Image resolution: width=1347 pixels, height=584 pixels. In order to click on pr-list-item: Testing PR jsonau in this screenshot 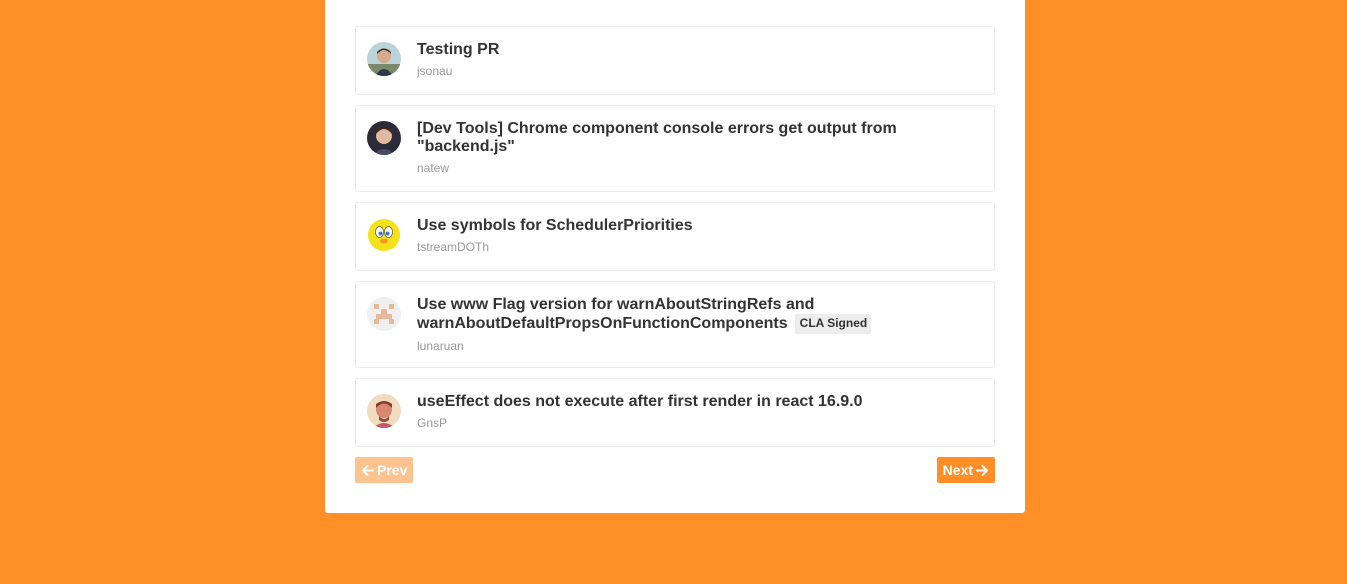, I will do `click(675, 60)`.